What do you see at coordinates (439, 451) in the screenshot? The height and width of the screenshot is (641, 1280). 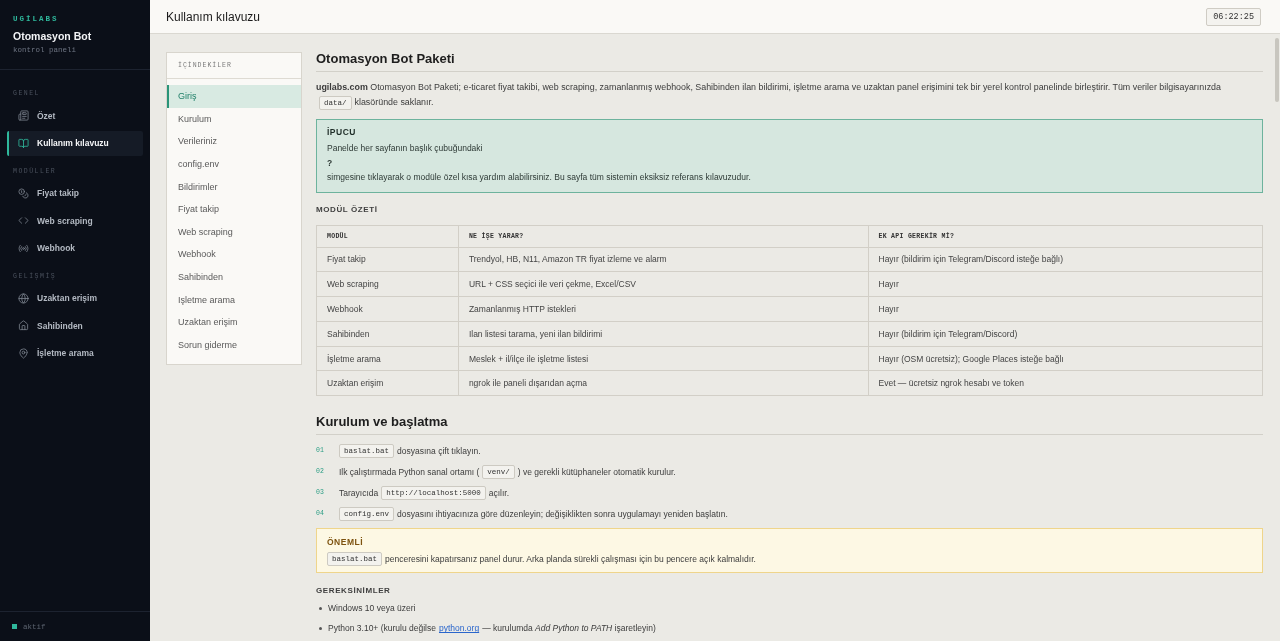 I see `step-text: dosyasına çift tıklayın.` at bounding box center [439, 451].